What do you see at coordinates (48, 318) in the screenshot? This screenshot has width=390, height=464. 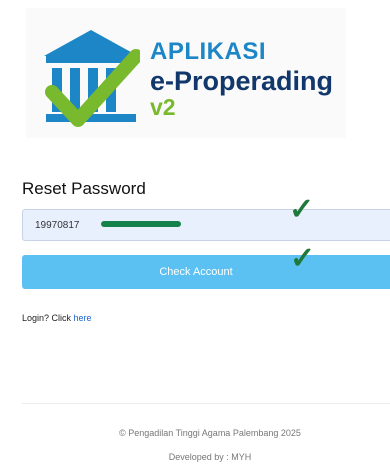 I see `login-prompt-text: Login? Click` at bounding box center [48, 318].